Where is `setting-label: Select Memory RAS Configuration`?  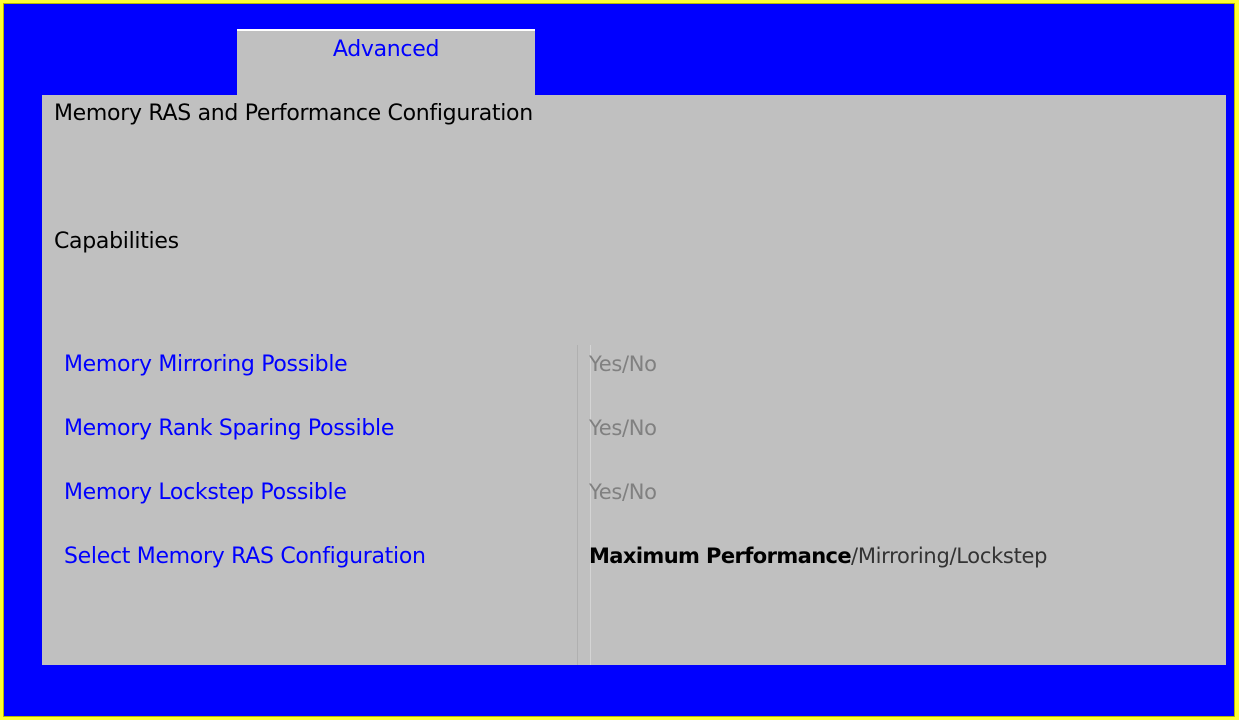 setting-label: Select Memory RAS Configuration is located at coordinates (245, 556).